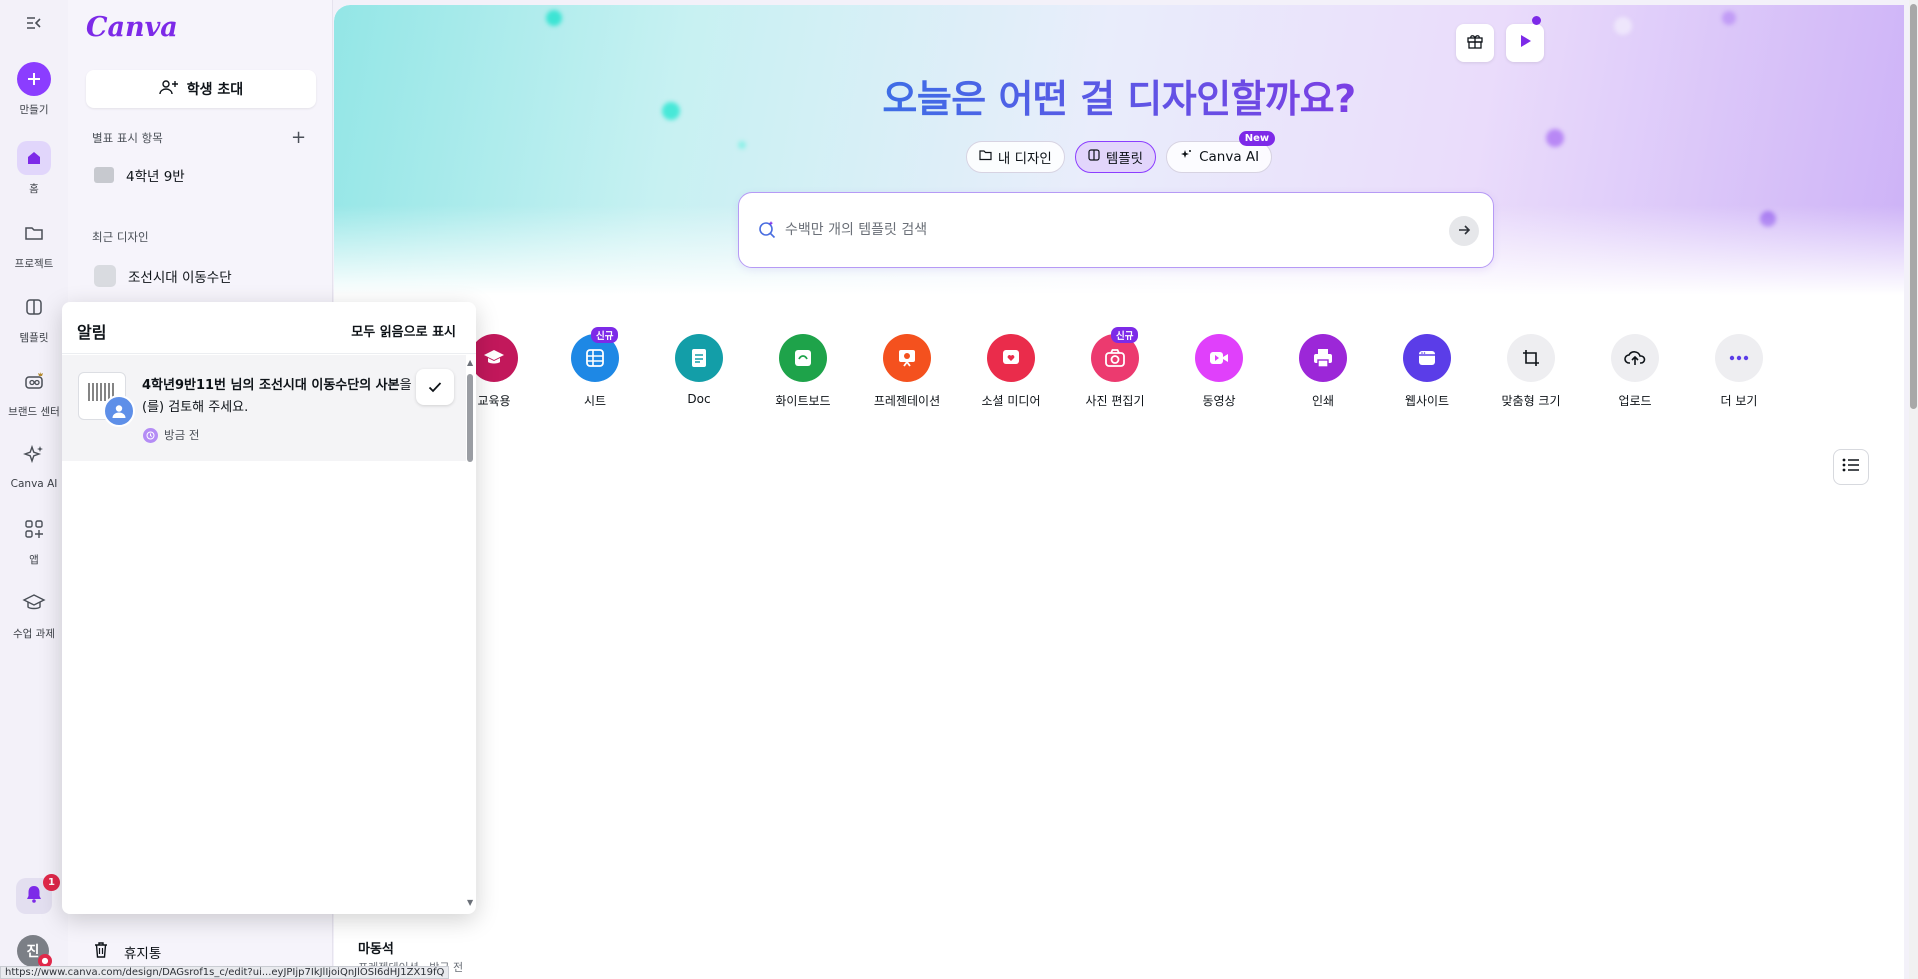 Image resolution: width=1918 pixels, height=979 pixels. I want to click on search-submit-button, so click(1464, 231).